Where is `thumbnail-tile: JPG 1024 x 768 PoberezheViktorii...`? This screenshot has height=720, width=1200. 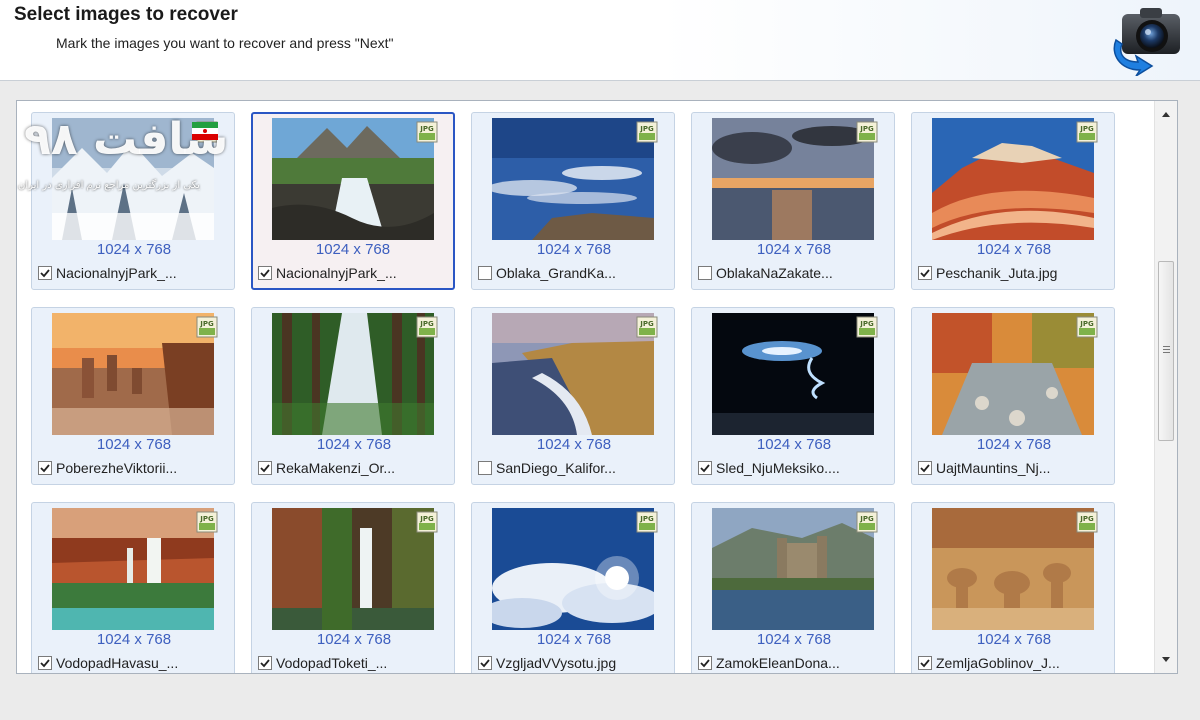
thumbnail-tile: JPG 1024 x 768 PoberezheViktorii... is located at coordinates (133, 396).